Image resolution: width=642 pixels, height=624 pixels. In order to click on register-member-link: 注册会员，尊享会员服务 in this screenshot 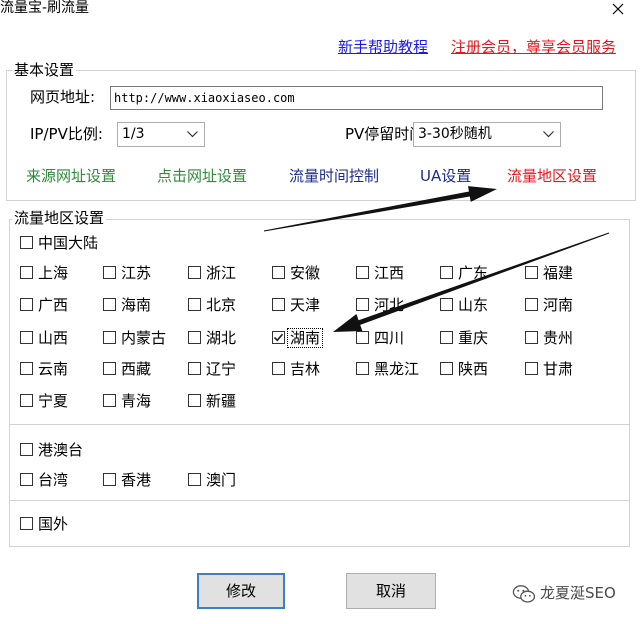, I will do `click(533, 47)`.